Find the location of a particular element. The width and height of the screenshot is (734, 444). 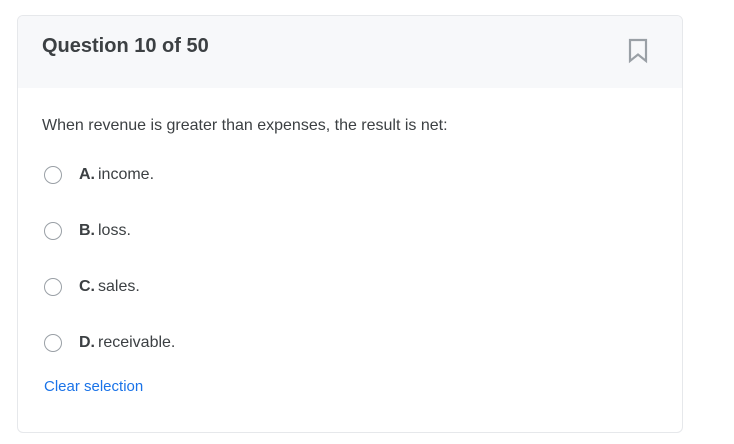

option-a: A. income. is located at coordinates (99, 175).